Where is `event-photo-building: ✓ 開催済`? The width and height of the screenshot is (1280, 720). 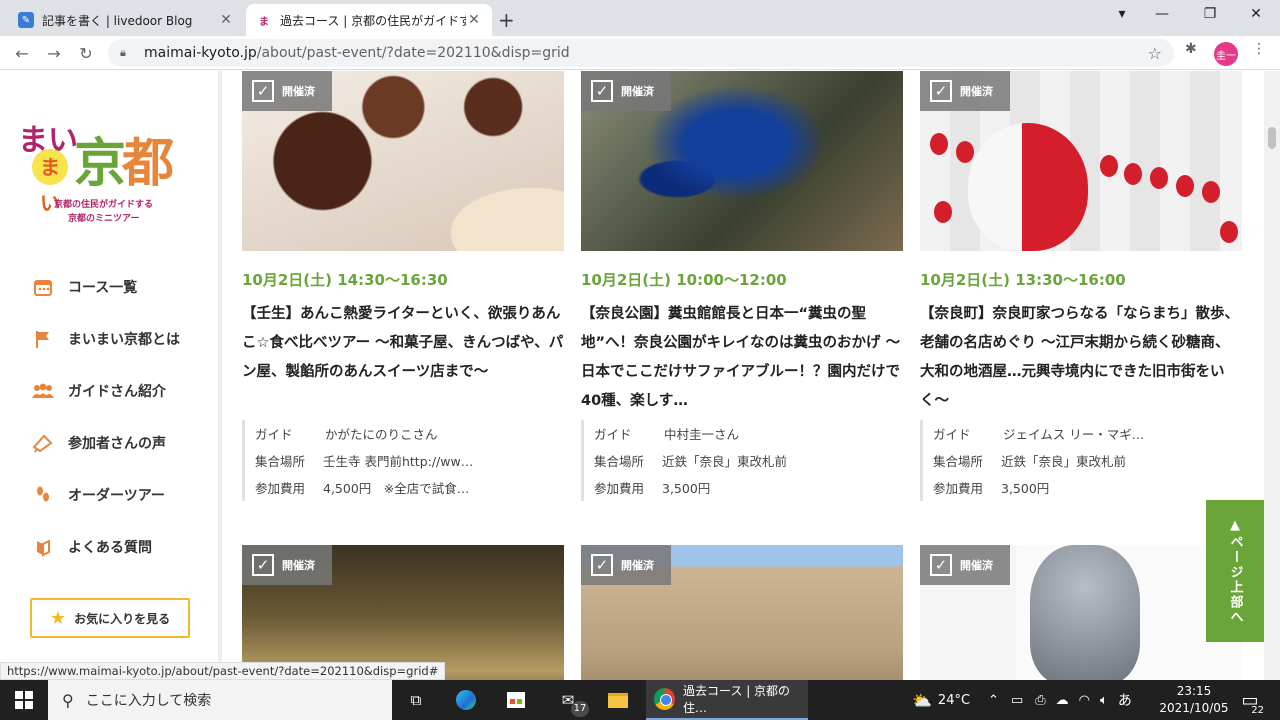
event-photo-building: ✓ 開催済 is located at coordinates (742, 612).